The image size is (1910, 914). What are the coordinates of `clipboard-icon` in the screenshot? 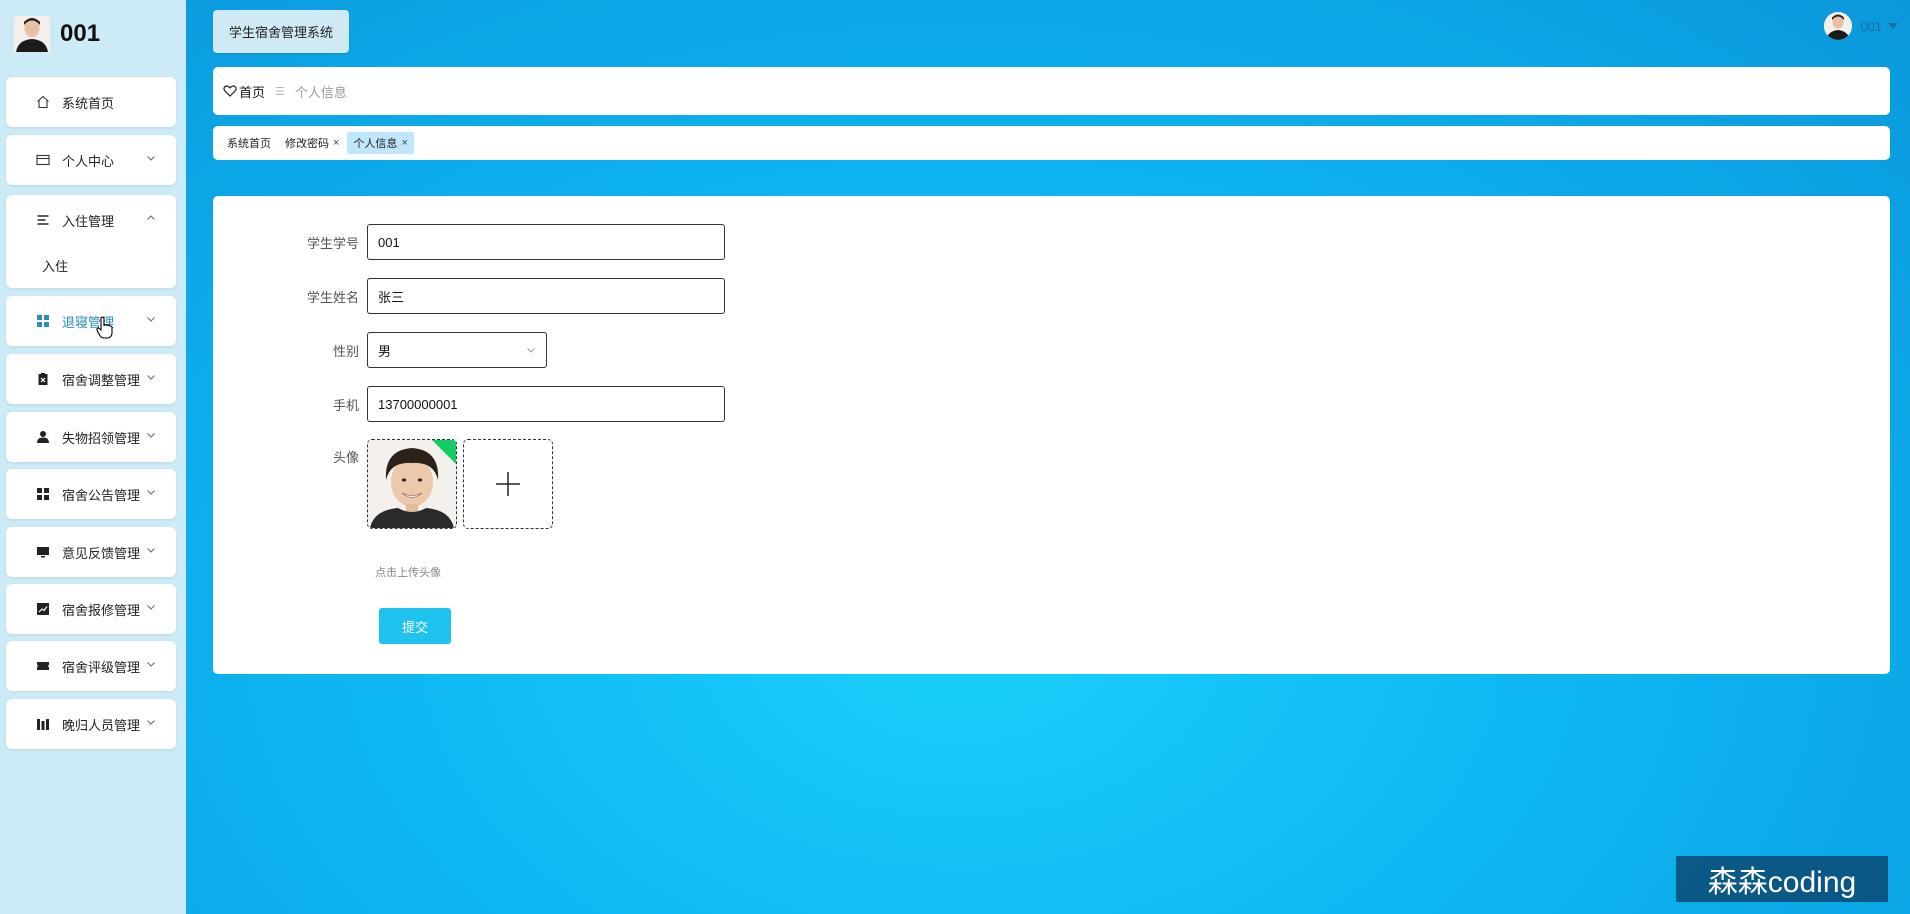 It's located at (43, 379).